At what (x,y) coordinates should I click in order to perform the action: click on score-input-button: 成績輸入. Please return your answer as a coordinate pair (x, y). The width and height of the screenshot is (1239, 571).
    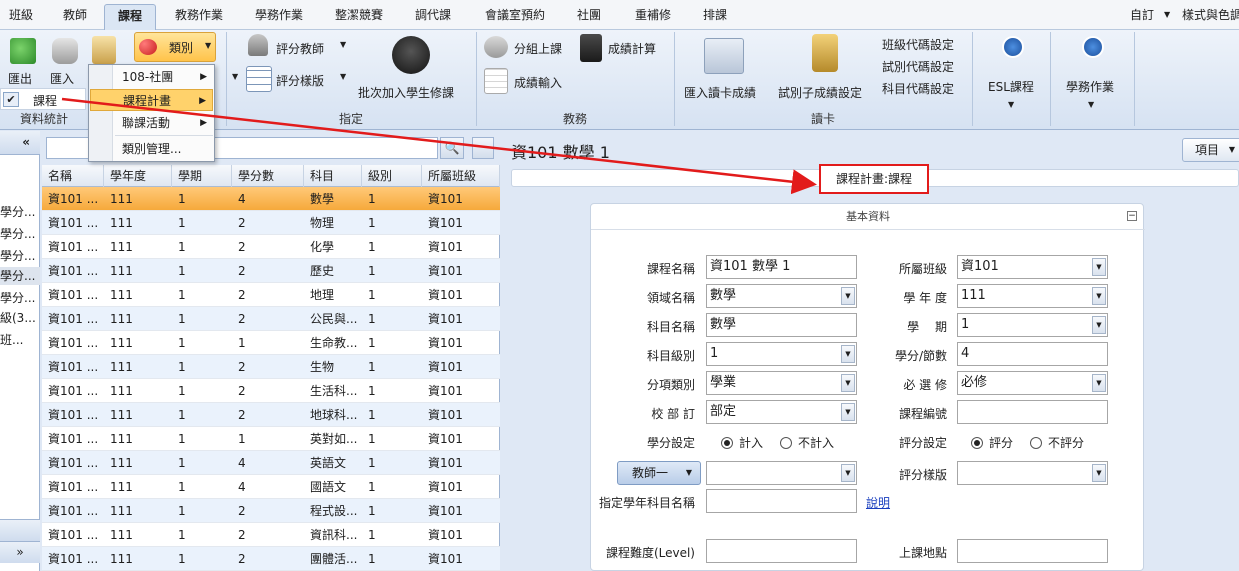
    Looking at the image, I should click on (538, 82).